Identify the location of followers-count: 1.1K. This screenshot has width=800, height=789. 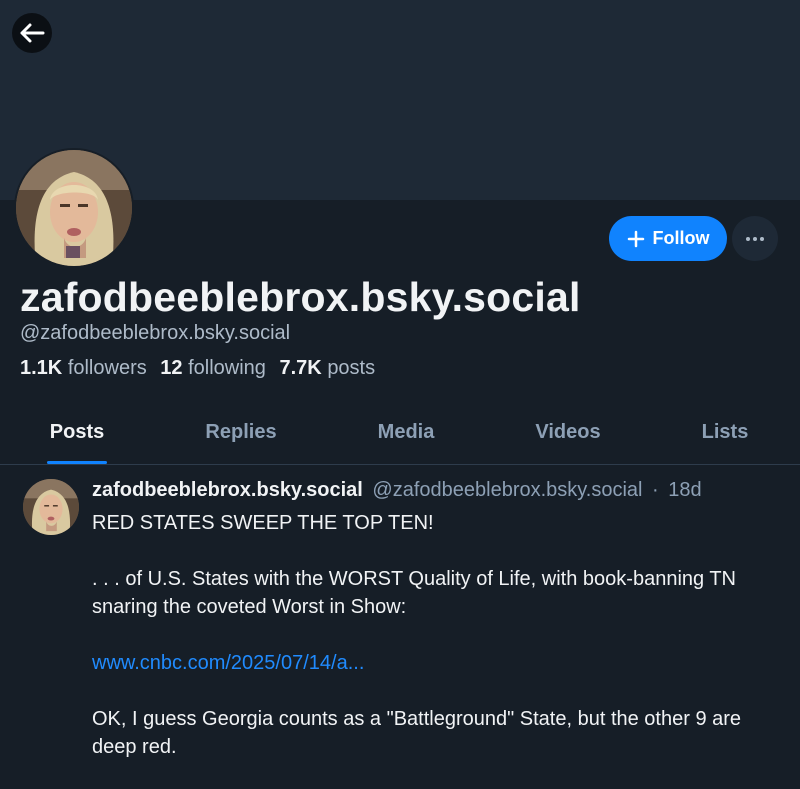
(41, 368).